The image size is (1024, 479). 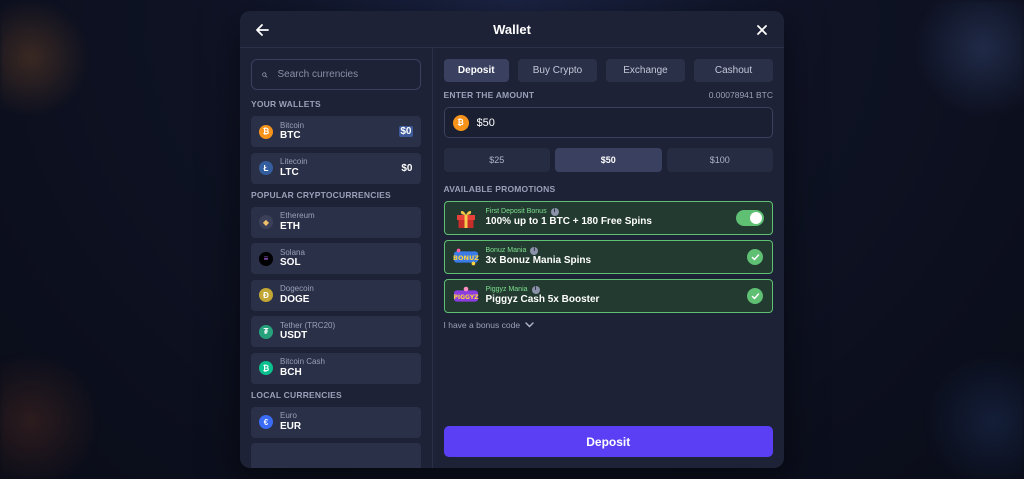 What do you see at coordinates (608, 441) in the screenshot?
I see `deposit-button: Deposit` at bounding box center [608, 441].